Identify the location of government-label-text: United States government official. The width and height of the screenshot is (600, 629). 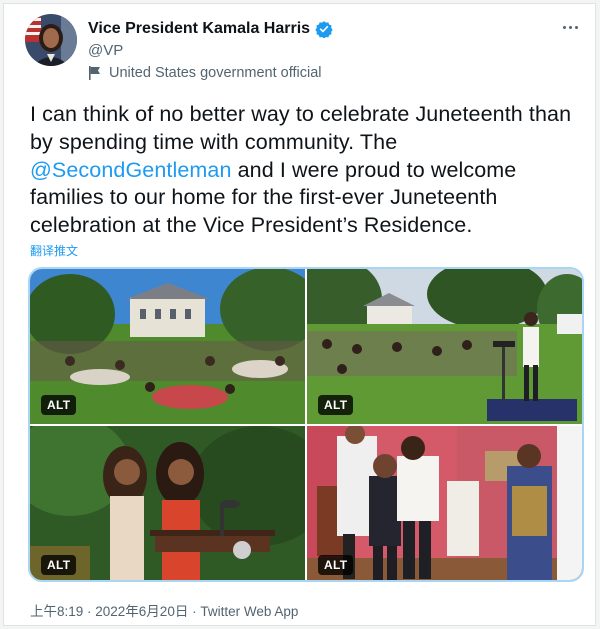
(215, 73).